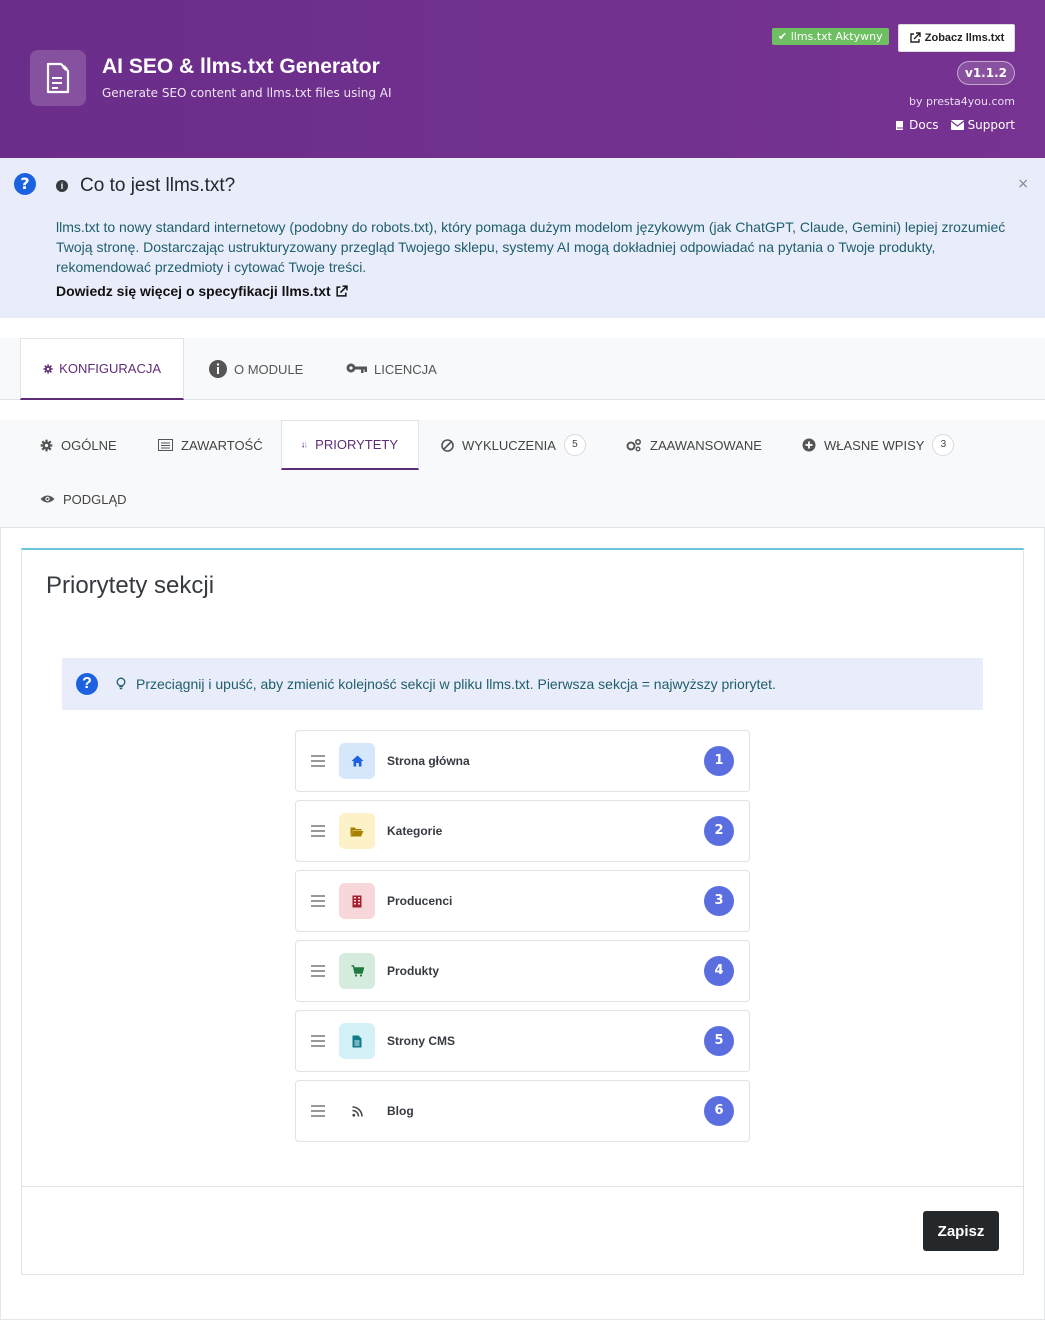 This screenshot has width=1045, height=1320. What do you see at coordinates (62, 186) in the screenshot?
I see `info-icon: i` at bounding box center [62, 186].